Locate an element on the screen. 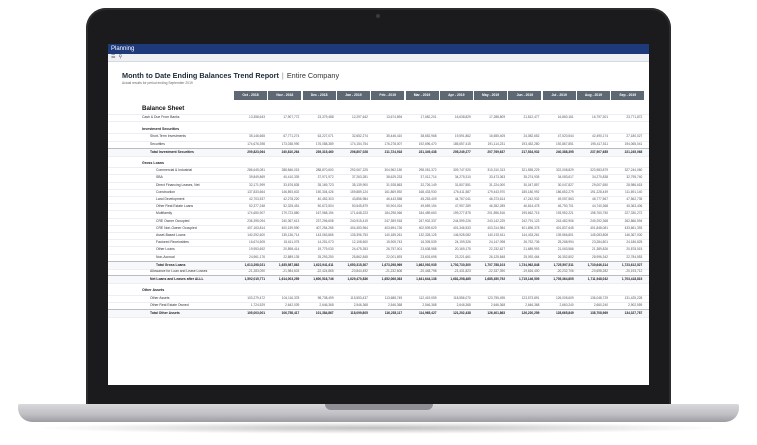 Image resolution: width=757 pixels, height=445 pixels. menu-icon: ☰ is located at coordinates (113, 57).